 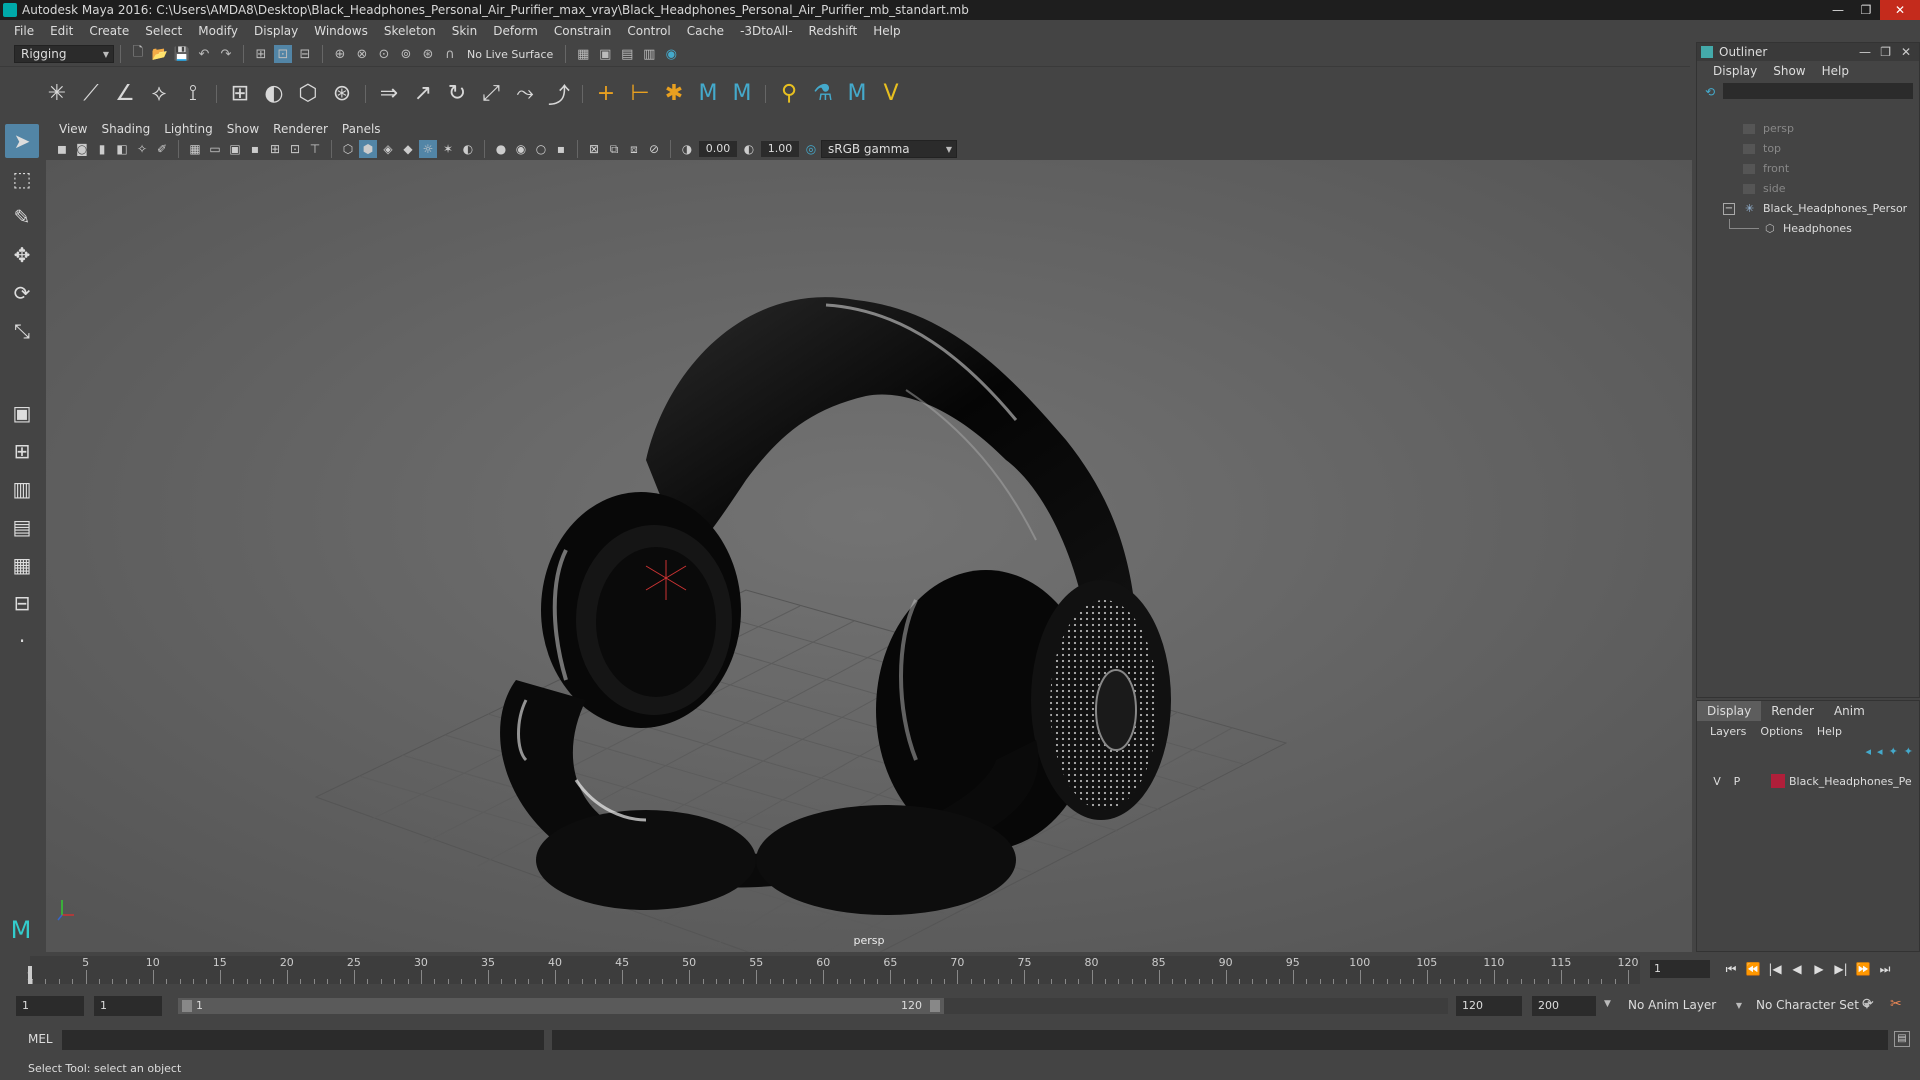 What do you see at coordinates (275, 149) in the screenshot?
I see `field-chart-icon: ⊞` at bounding box center [275, 149].